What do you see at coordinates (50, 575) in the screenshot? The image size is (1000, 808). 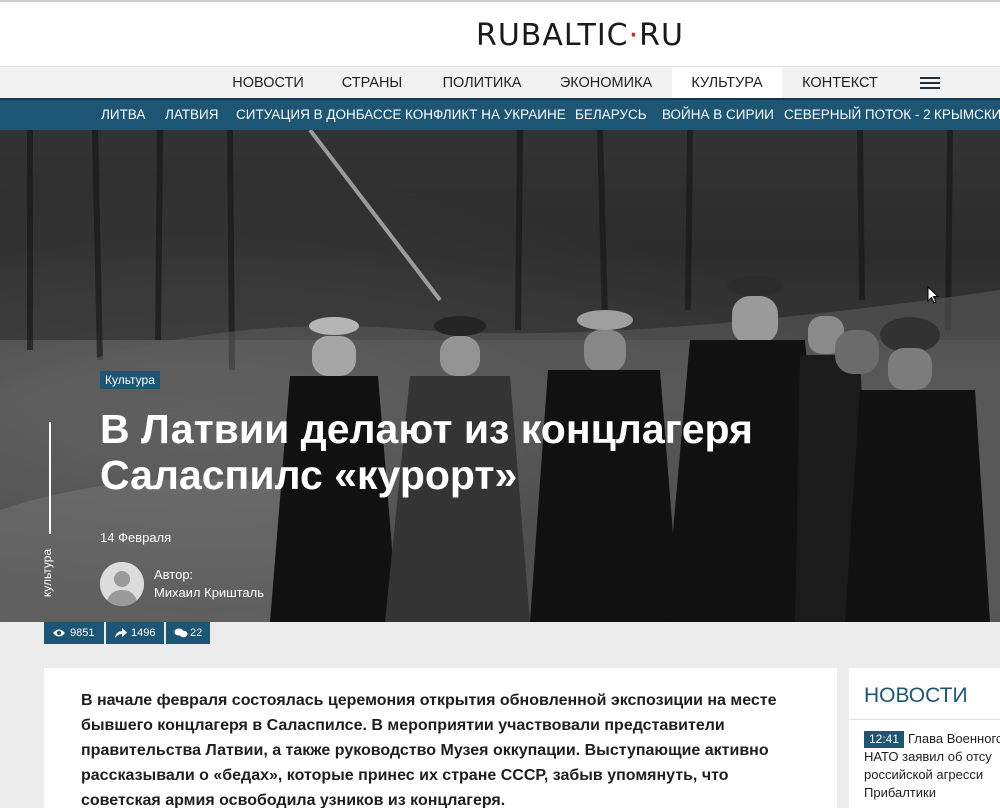 I see `side-category: культура` at bounding box center [50, 575].